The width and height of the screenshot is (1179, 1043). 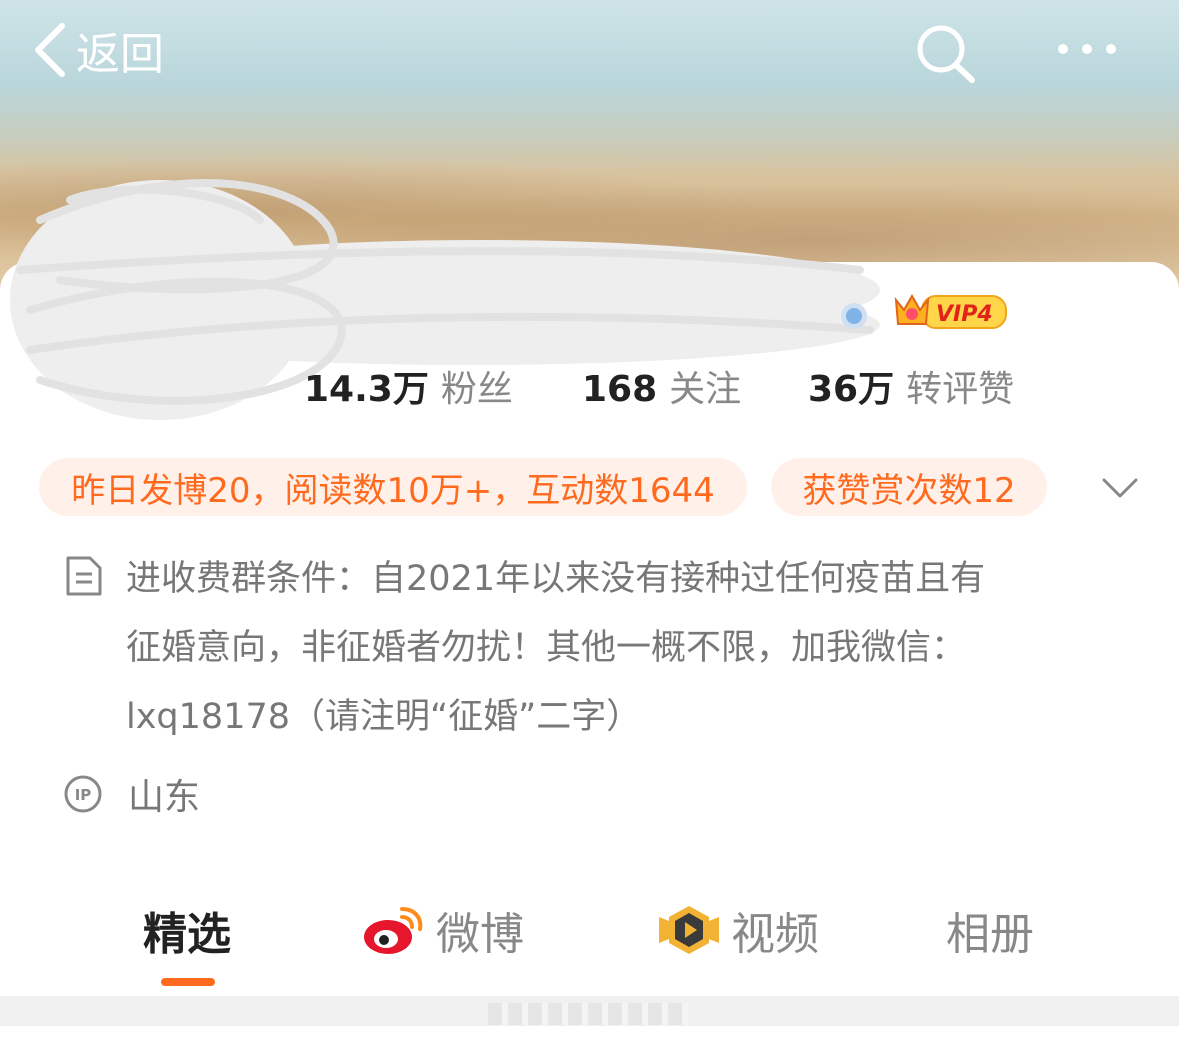 What do you see at coordinates (1120, 488) in the screenshot?
I see `chevron-down-icon` at bounding box center [1120, 488].